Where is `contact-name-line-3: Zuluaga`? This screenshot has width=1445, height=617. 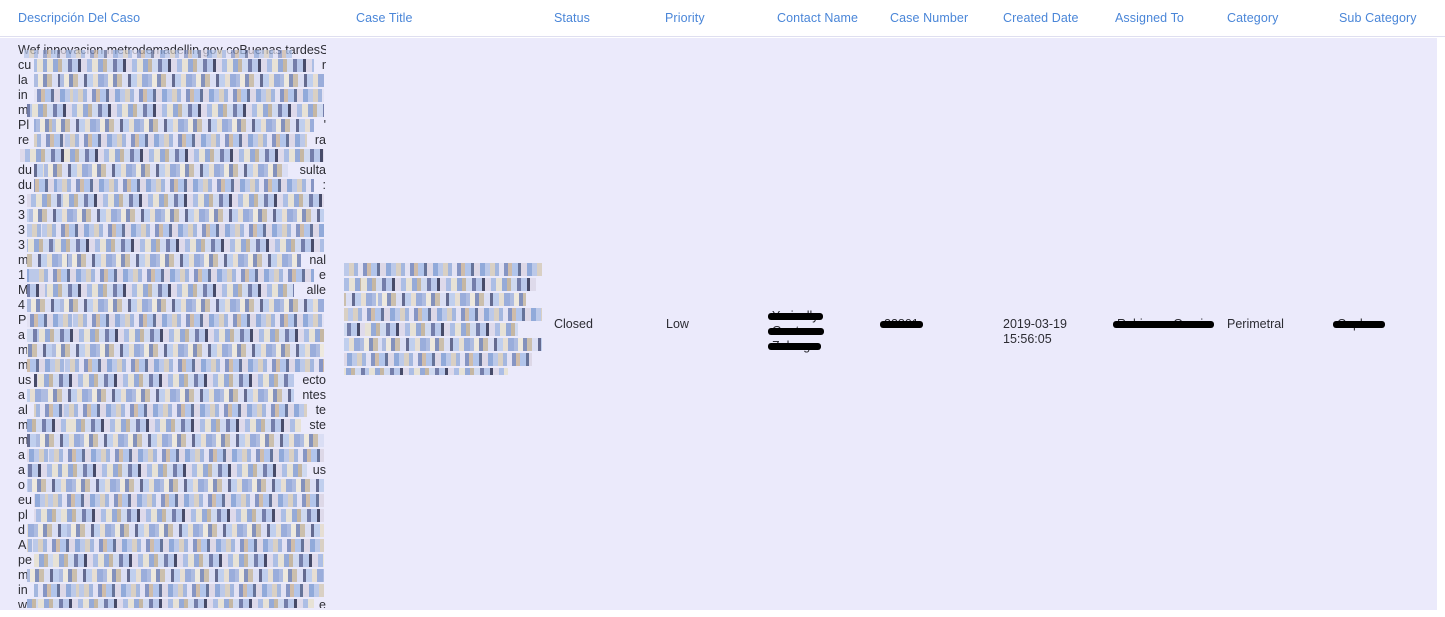 contact-name-line-3: Zuluaga is located at coordinates (794, 346).